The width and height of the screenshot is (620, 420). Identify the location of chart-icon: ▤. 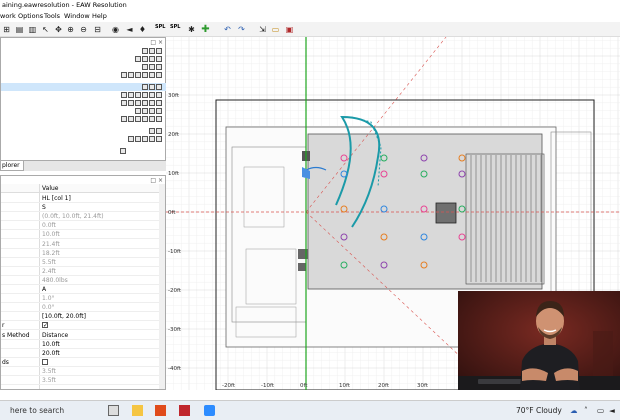
(19, 29).